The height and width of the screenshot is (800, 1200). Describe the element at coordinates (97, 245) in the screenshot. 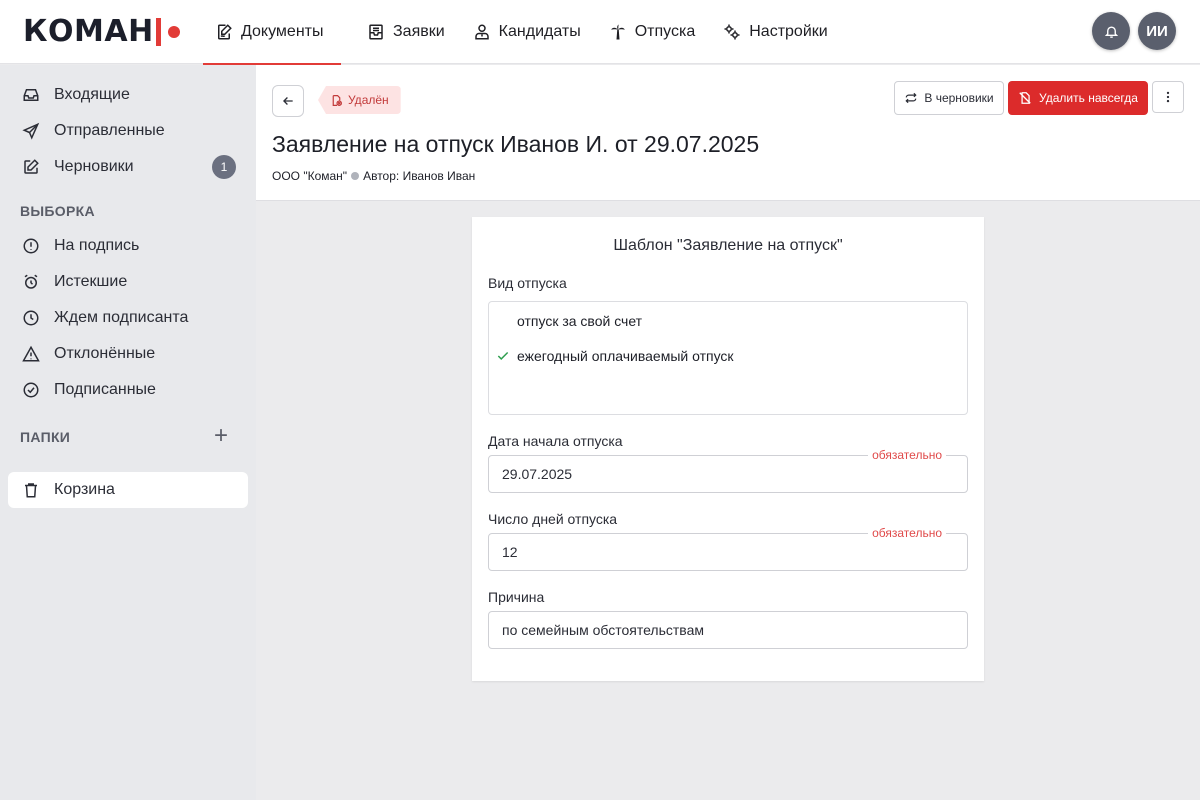

I see `sidebar-item-label: На подпись` at that location.